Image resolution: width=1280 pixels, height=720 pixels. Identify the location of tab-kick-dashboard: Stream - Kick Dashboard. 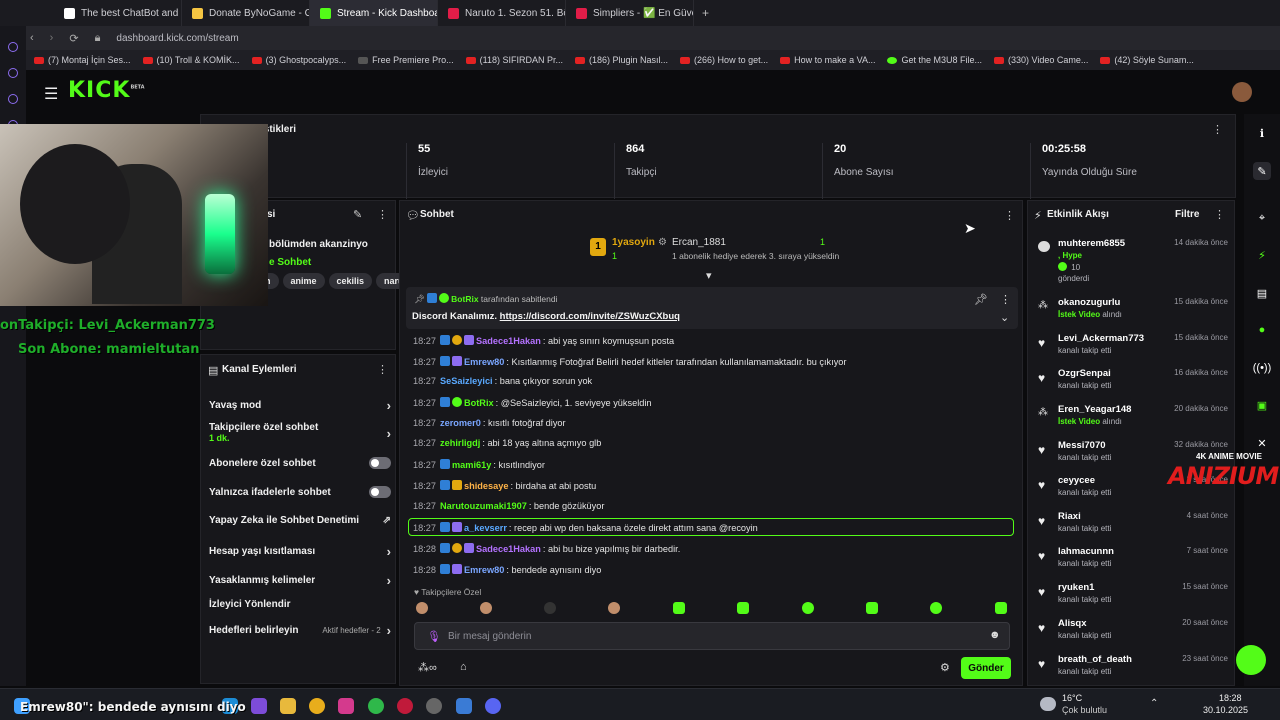
(374, 13).